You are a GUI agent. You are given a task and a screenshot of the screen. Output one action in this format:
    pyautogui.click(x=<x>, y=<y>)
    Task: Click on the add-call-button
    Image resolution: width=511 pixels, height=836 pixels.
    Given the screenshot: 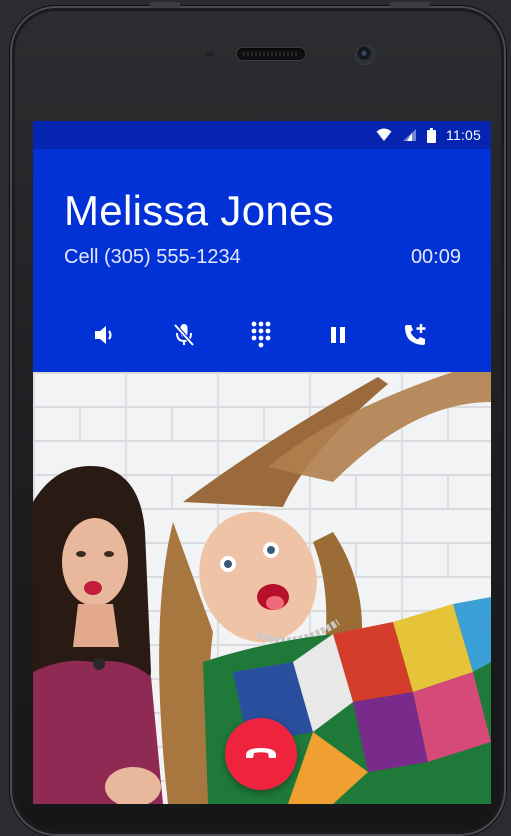 What is the action you would take?
    pyautogui.click(x=415, y=335)
    